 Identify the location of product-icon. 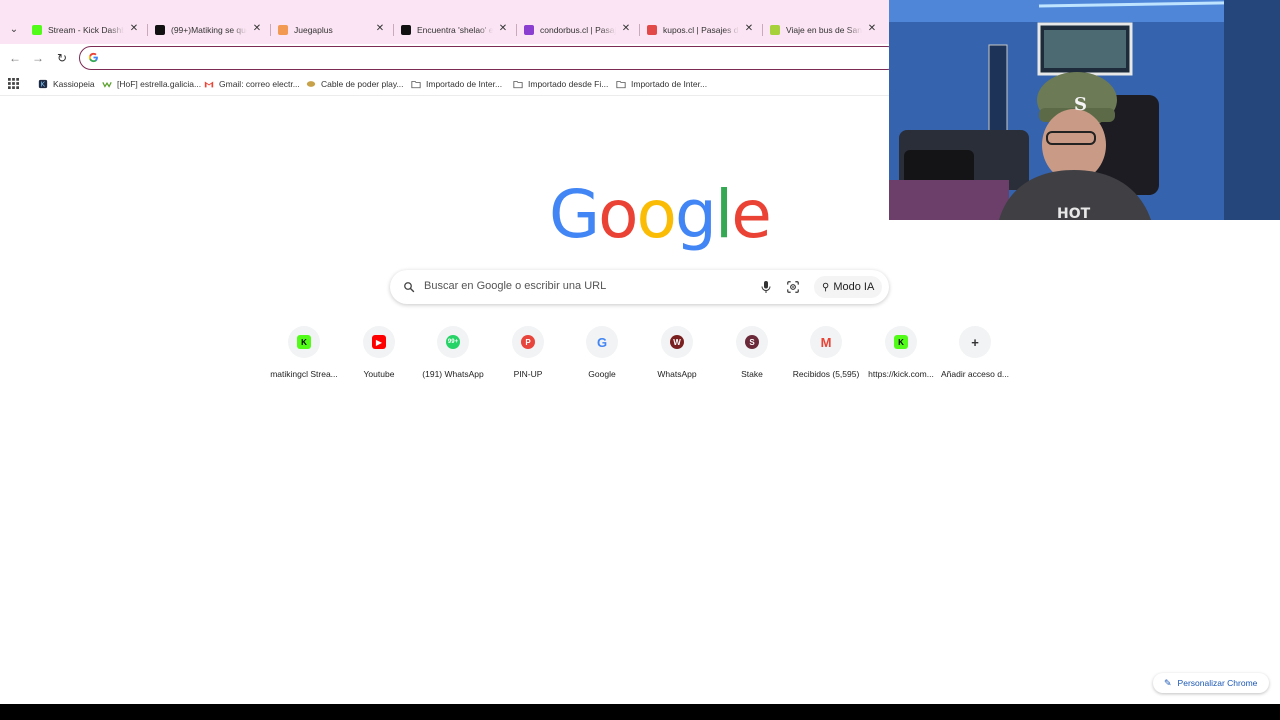
(311, 84).